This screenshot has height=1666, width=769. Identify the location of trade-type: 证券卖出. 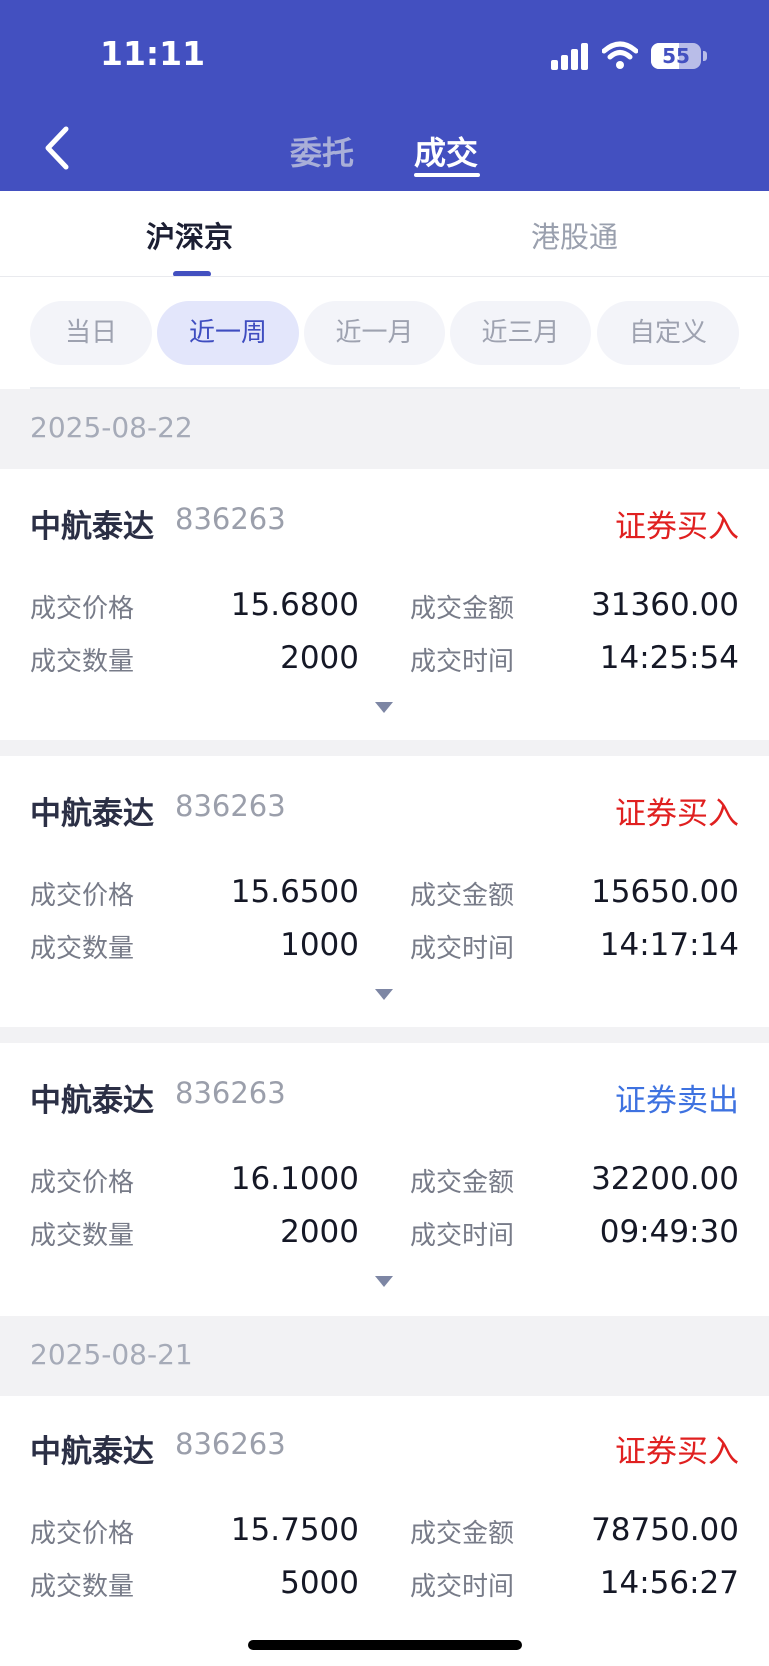
(677, 1101).